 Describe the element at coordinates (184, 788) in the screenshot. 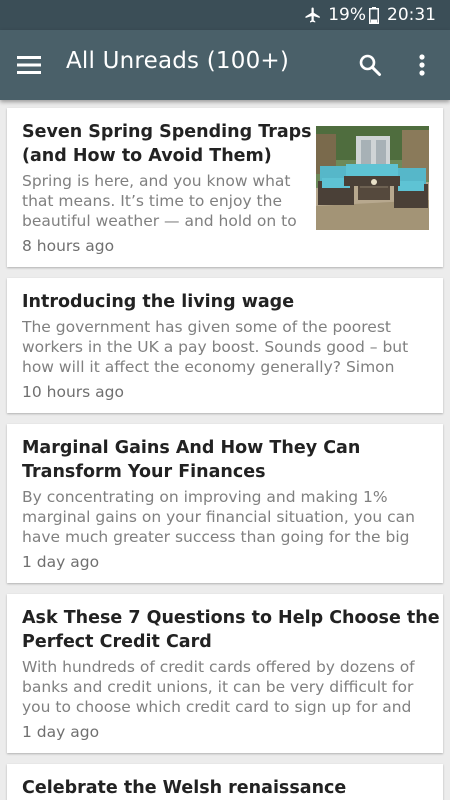

I see `article-title: Celebrate the Welsh renaissance` at that location.